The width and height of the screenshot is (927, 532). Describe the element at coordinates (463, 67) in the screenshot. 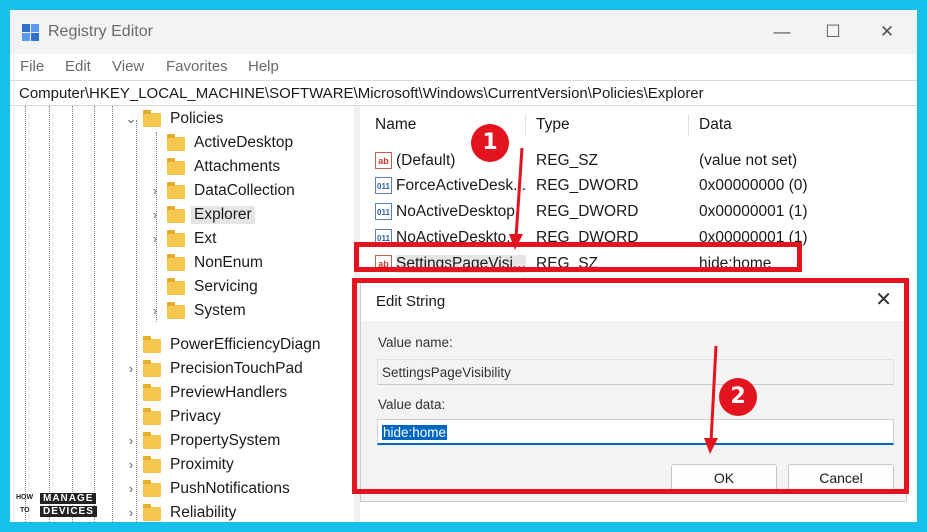

I see `menu-bar: File Edit View Favorites Help` at that location.